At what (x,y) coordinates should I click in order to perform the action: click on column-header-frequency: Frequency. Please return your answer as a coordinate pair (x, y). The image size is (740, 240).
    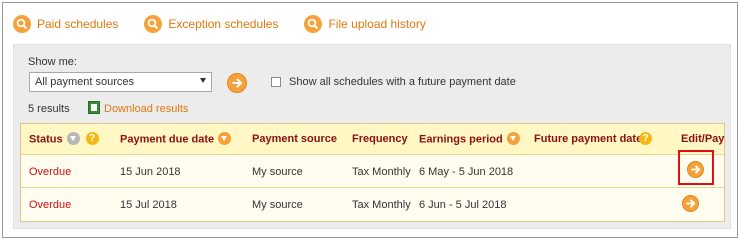
    Looking at the image, I should click on (380, 139).